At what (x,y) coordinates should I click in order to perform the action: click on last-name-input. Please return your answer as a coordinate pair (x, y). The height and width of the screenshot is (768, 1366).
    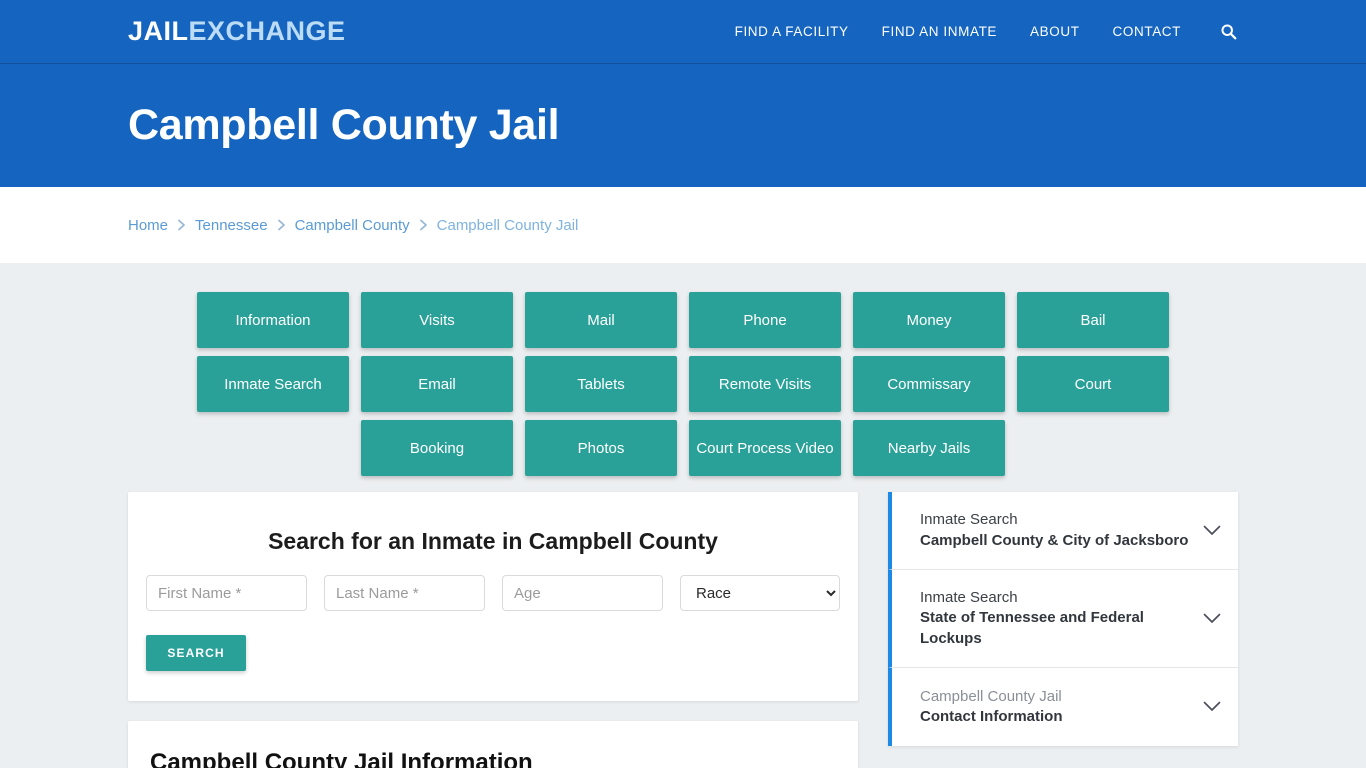
    Looking at the image, I should click on (404, 593).